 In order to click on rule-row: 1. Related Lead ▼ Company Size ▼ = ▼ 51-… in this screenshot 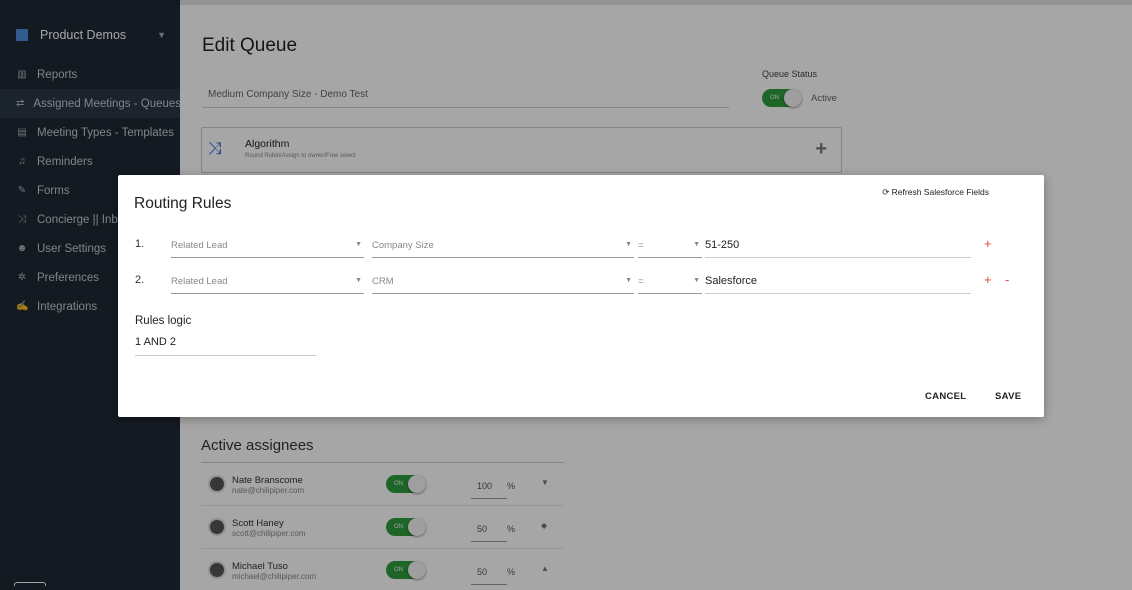, I will do `click(581, 246)`.